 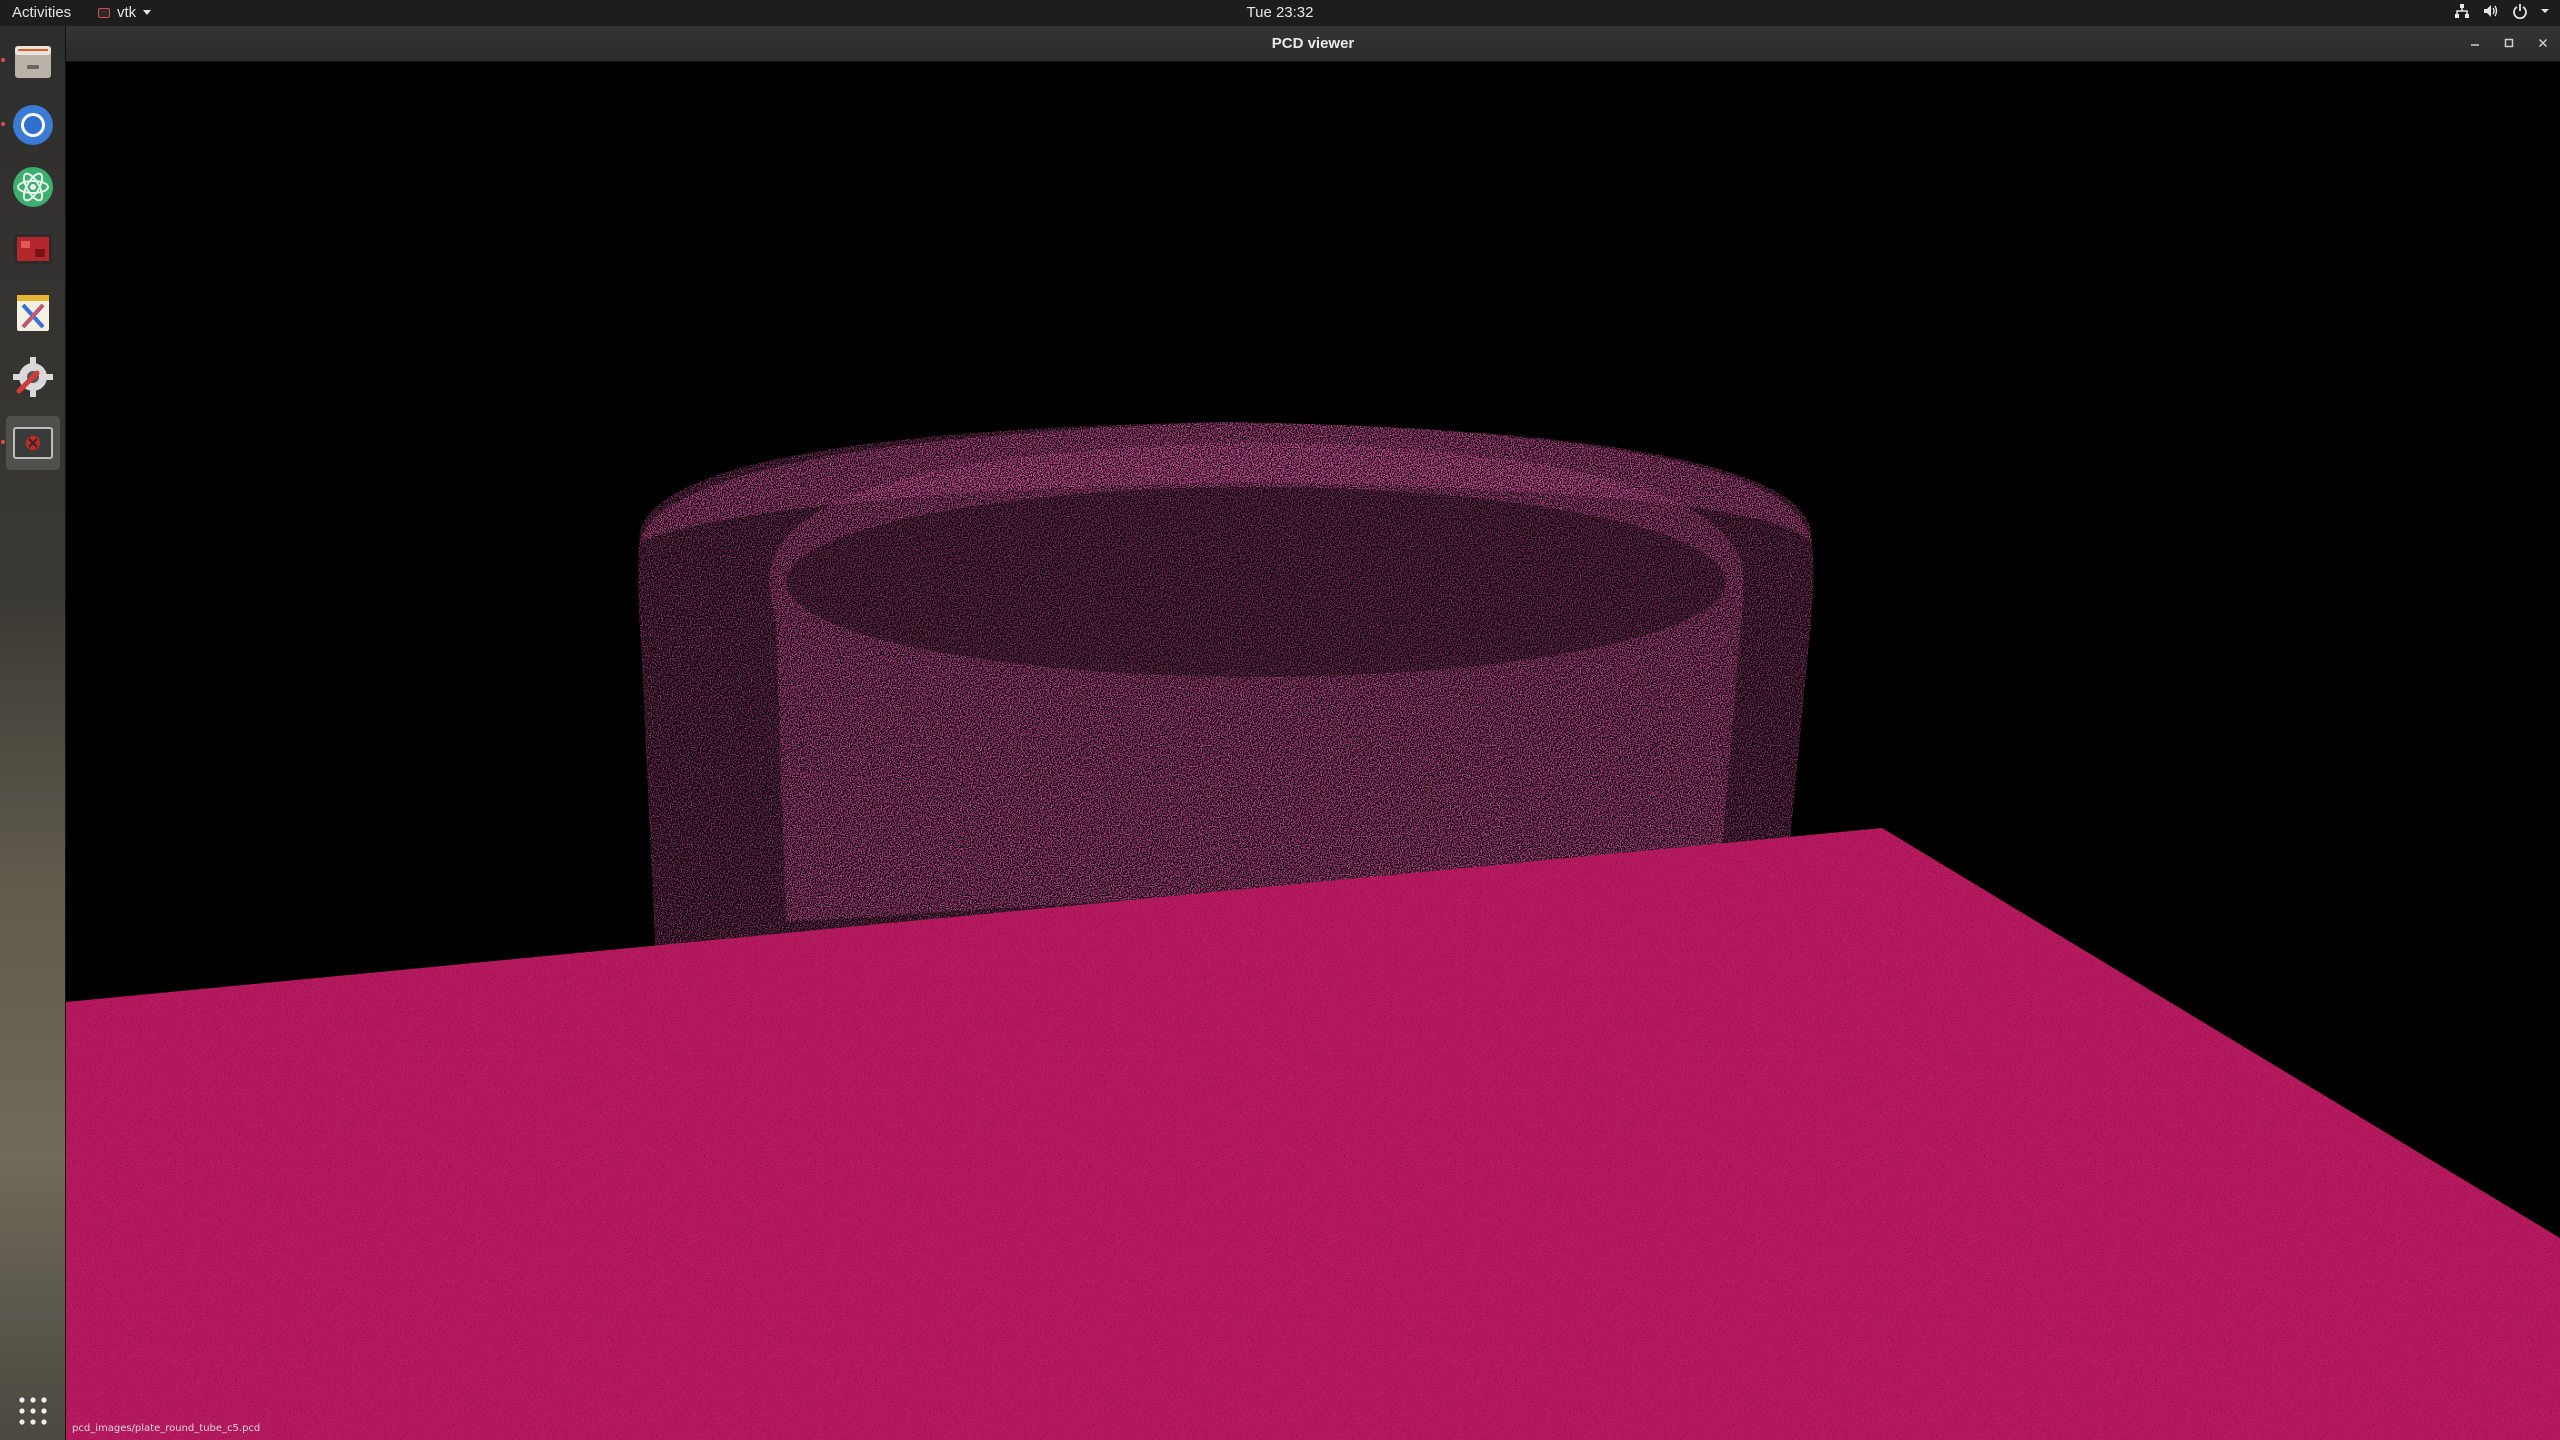 I want to click on maximize-icon, so click(x=2509, y=43).